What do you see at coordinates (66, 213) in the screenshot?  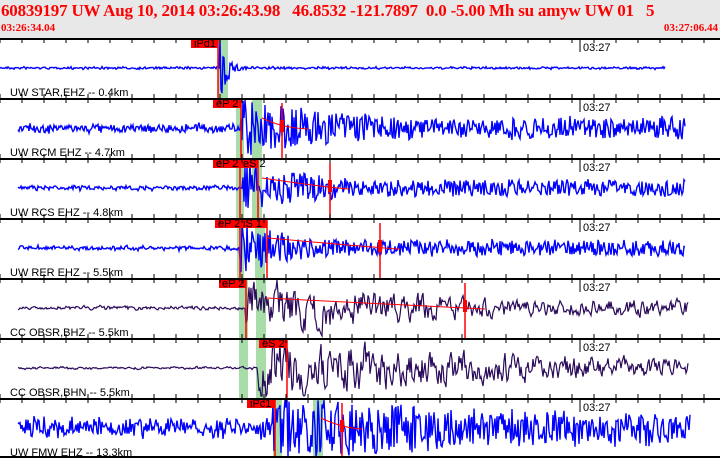 I see `station-label: UW RCS EHZ -- 4.8km` at bounding box center [66, 213].